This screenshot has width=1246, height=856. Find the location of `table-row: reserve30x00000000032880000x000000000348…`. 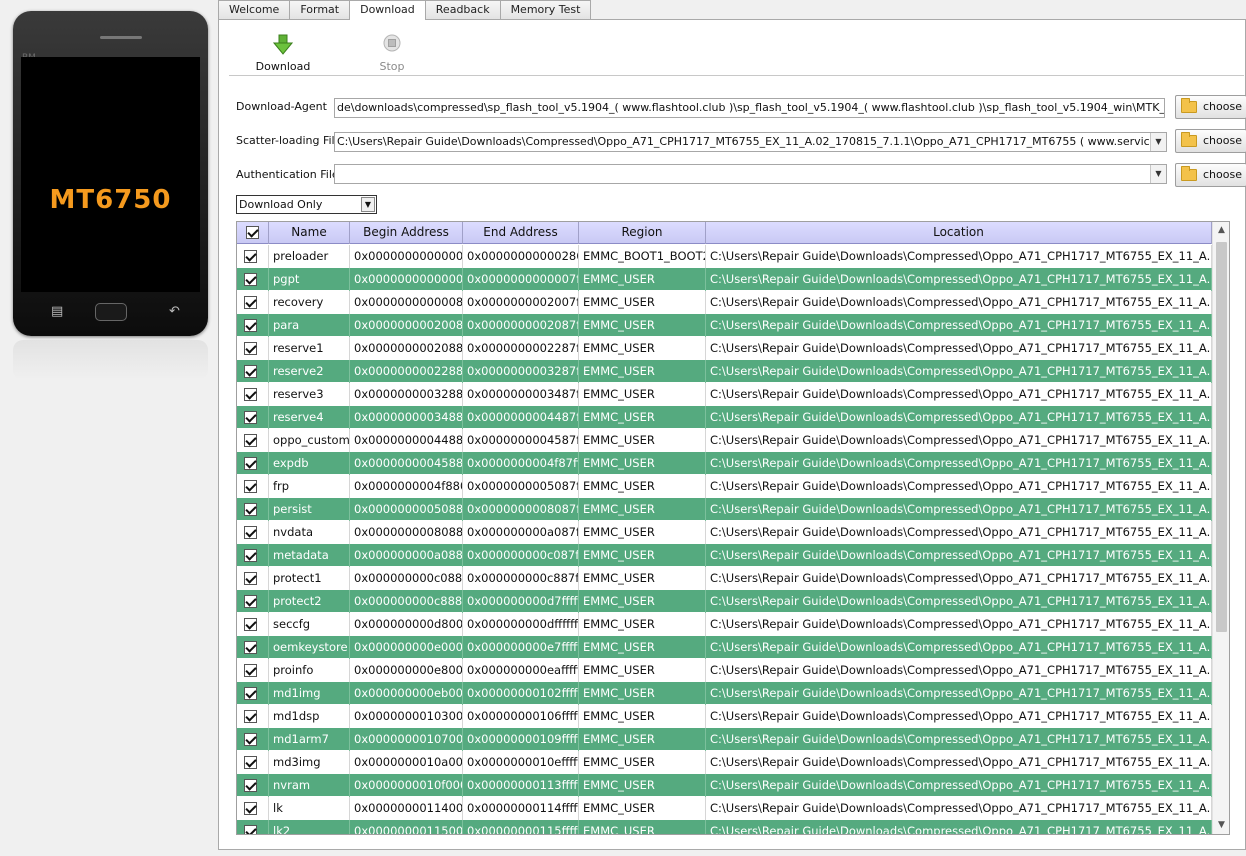

table-row: reserve30x00000000032880000x000000000348… is located at coordinates (725, 394).